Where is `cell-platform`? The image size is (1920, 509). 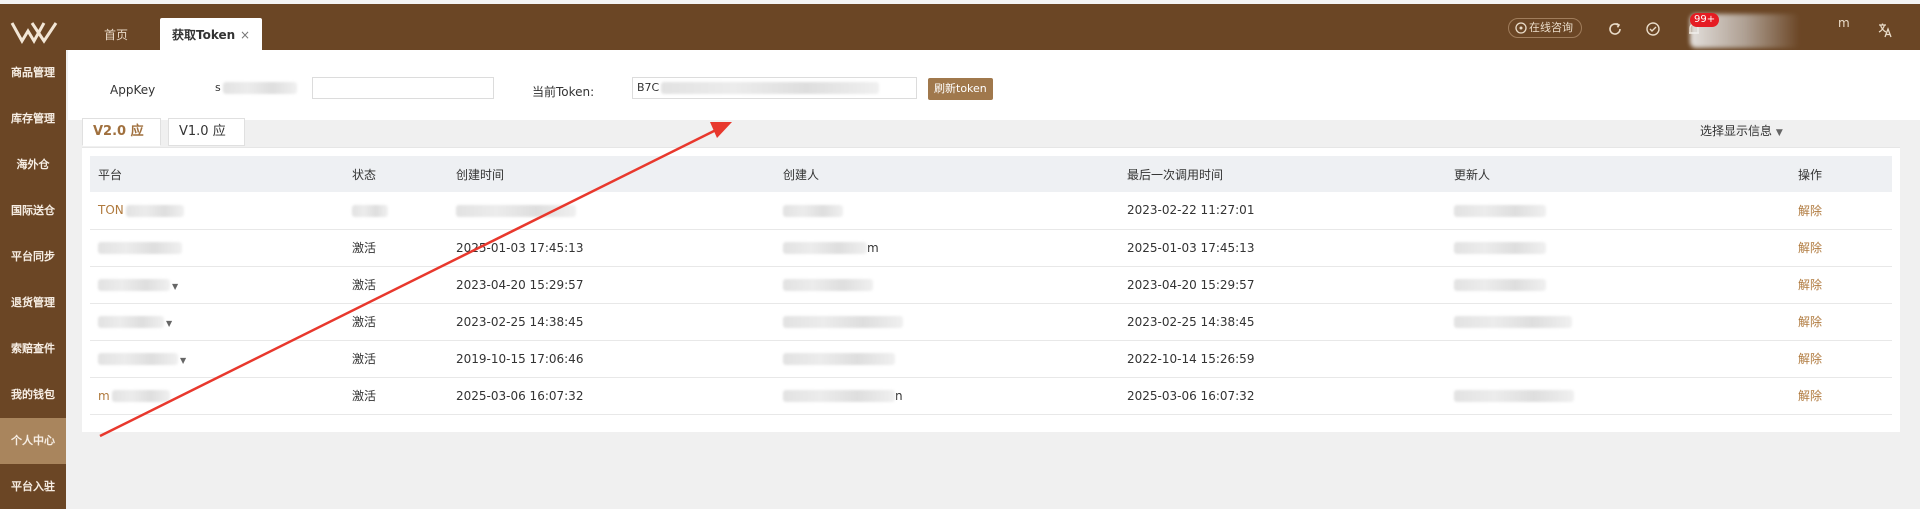
cell-platform is located at coordinates (217, 248).